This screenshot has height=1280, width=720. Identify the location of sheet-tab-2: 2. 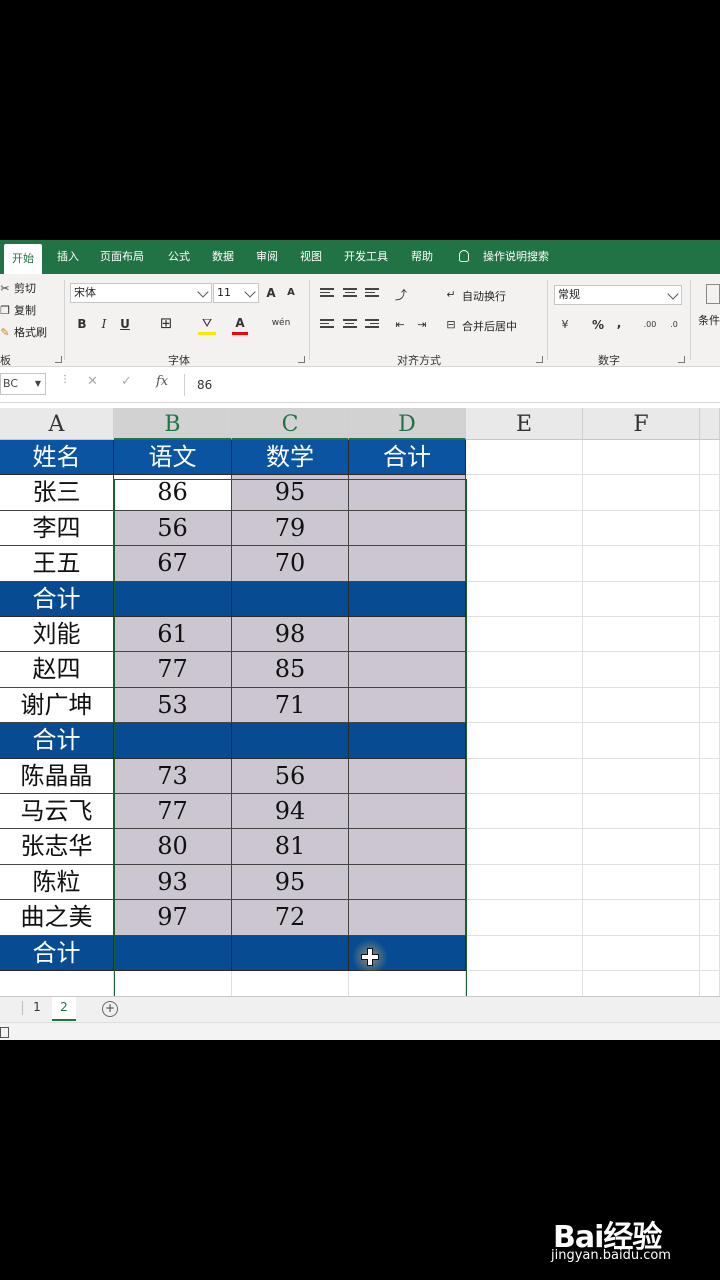
(64, 1009).